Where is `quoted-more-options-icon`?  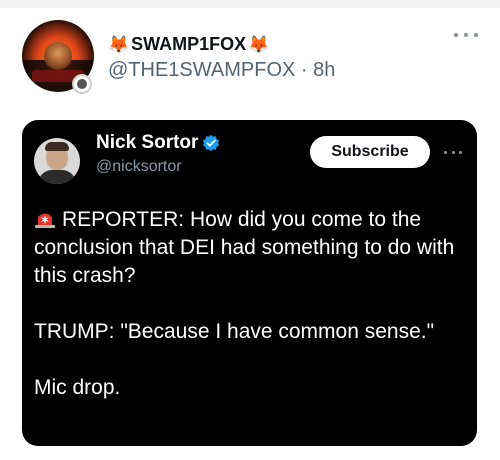
quoted-more-options-icon is located at coordinates (453, 152).